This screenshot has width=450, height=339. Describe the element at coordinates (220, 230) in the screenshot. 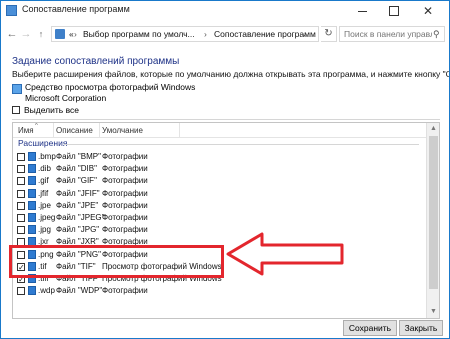

I see `table-row: .jpg Файл "JPG" Фотографии` at that location.